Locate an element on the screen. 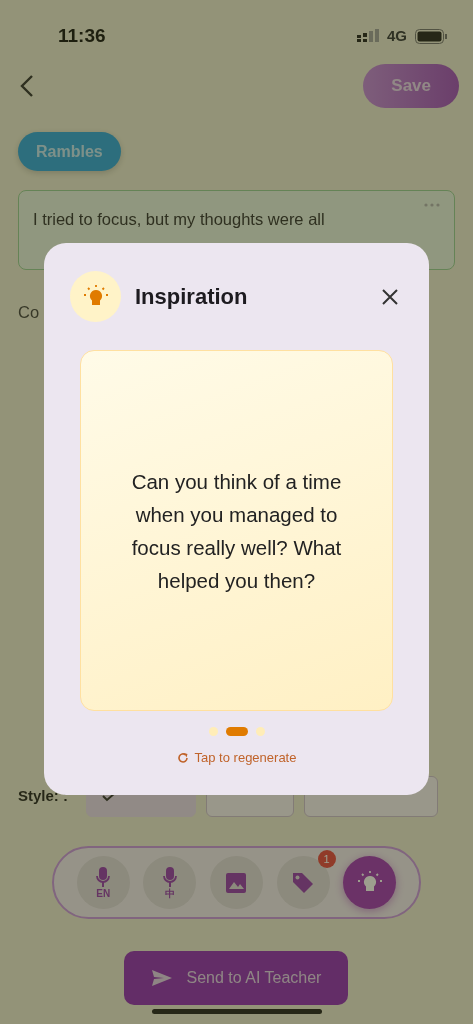 The height and width of the screenshot is (1024, 473). voice-input-button: 中 is located at coordinates (170, 882).